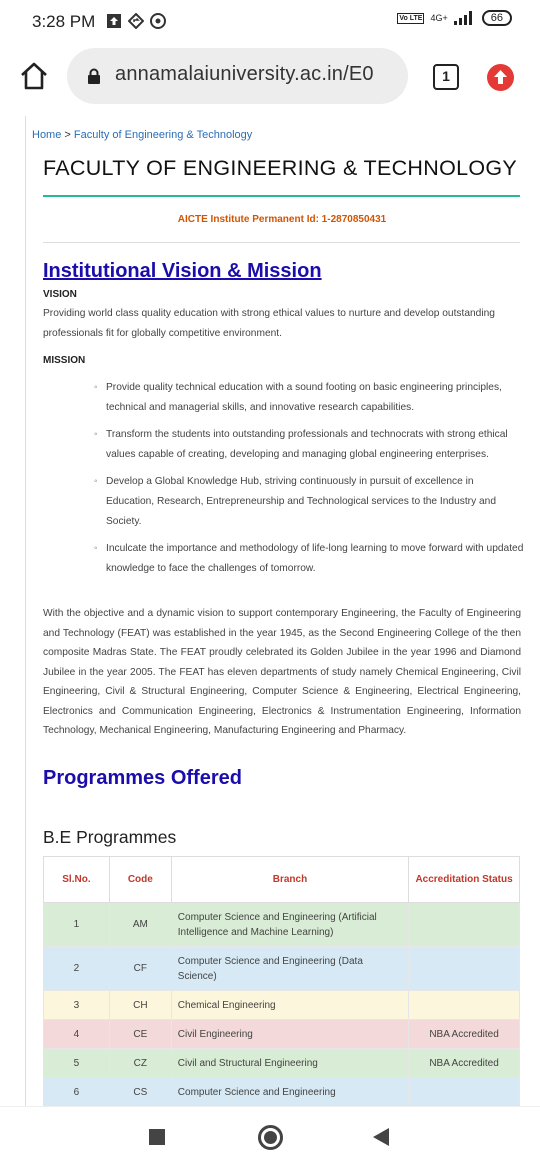 The height and width of the screenshot is (1170, 540). I want to click on be-programmes-heading: B.E Programmes, so click(110, 837).